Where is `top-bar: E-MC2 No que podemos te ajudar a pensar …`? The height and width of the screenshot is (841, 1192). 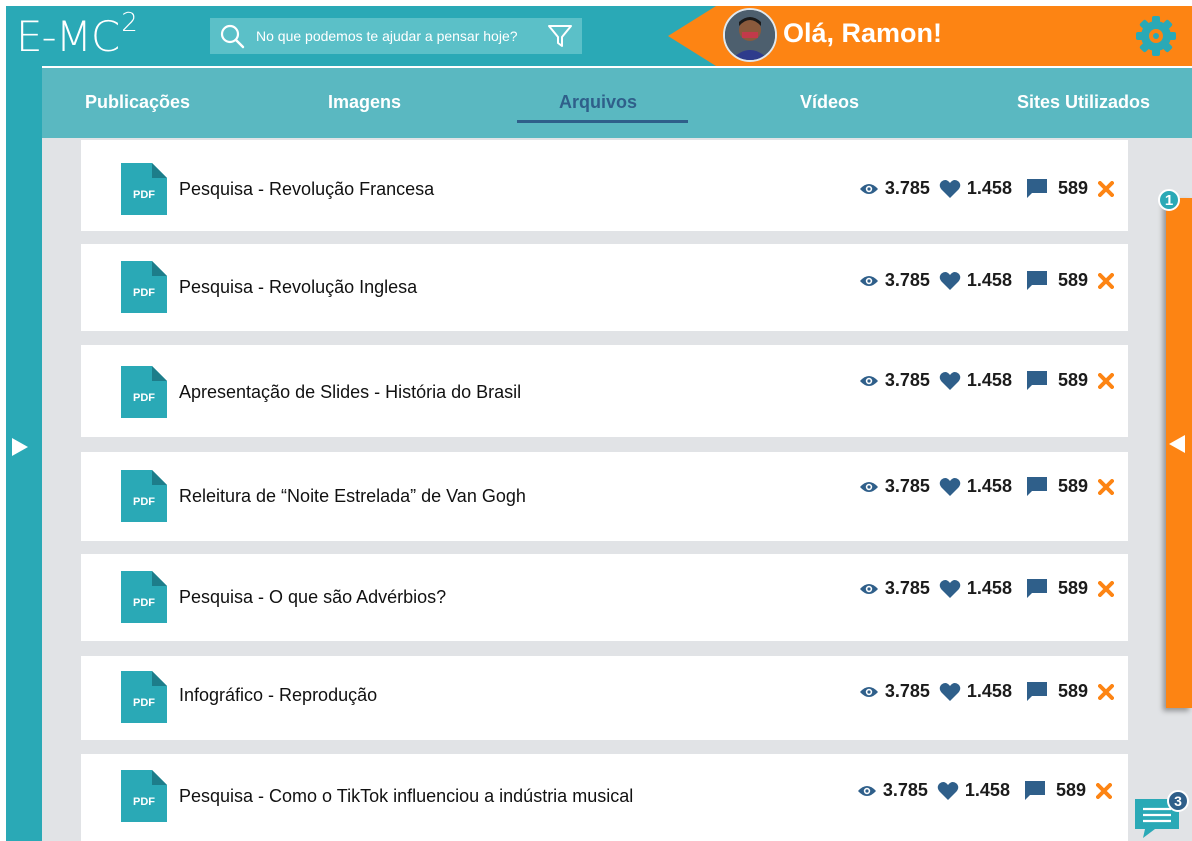
top-bar: E-MC2 No que podemos te ajudar a pensar … is located at coordinates (599, 36).